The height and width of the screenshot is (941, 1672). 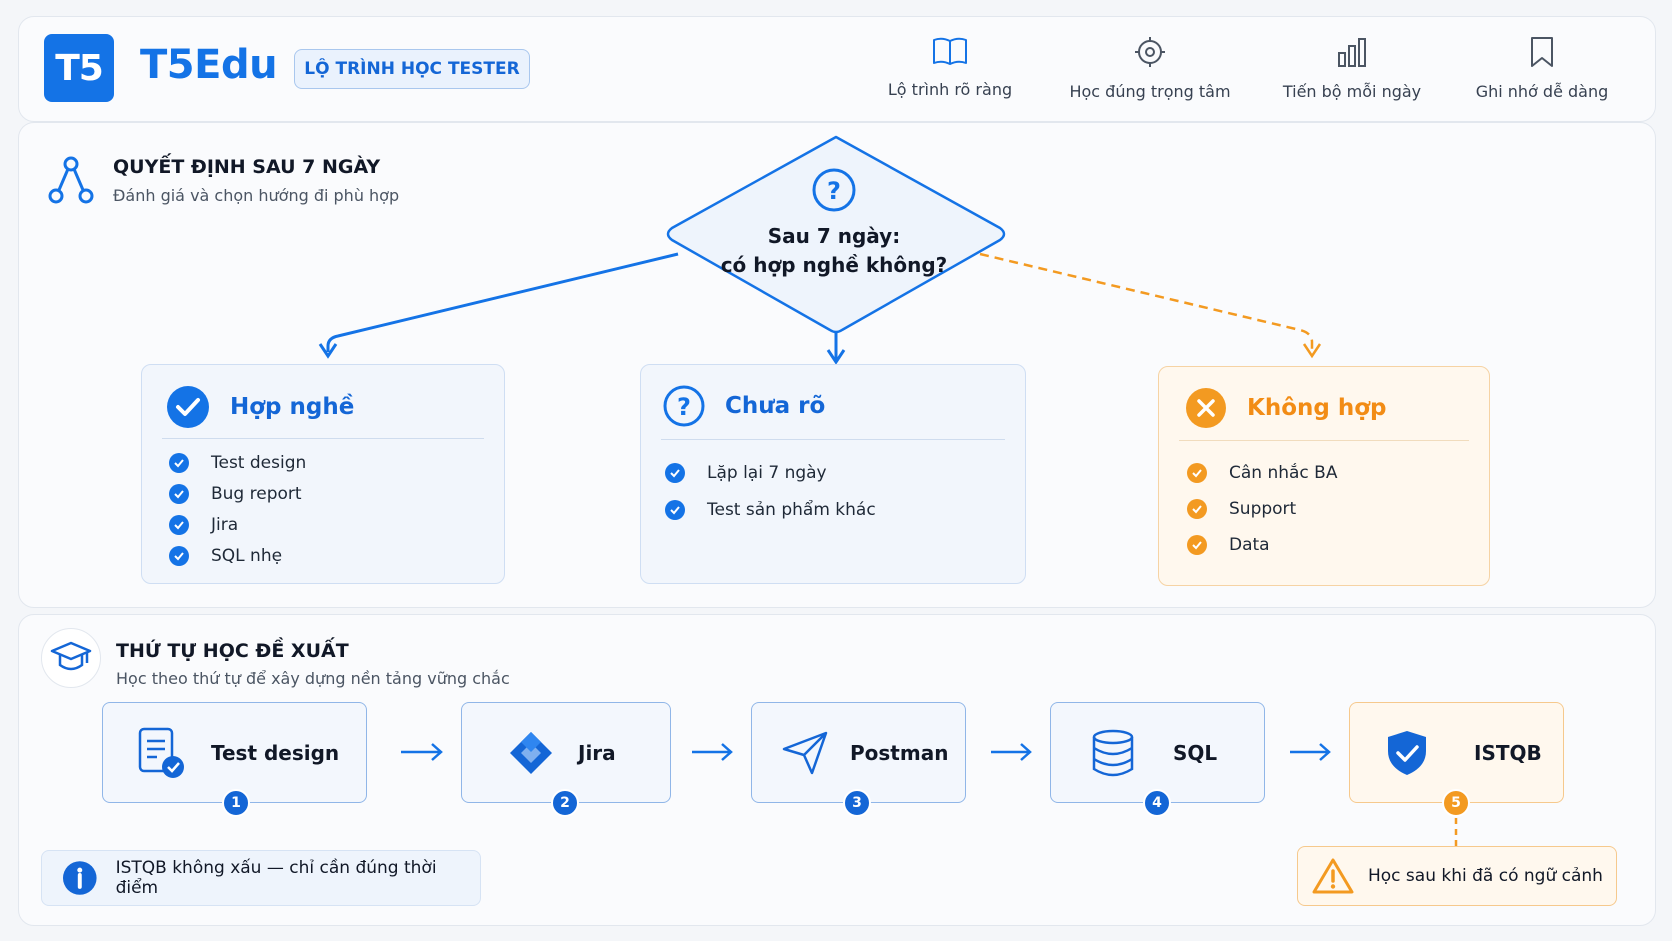 I want to click on warning-note: Học sau khi đã có ngữ cảnh, so click(x=1457, y=876).